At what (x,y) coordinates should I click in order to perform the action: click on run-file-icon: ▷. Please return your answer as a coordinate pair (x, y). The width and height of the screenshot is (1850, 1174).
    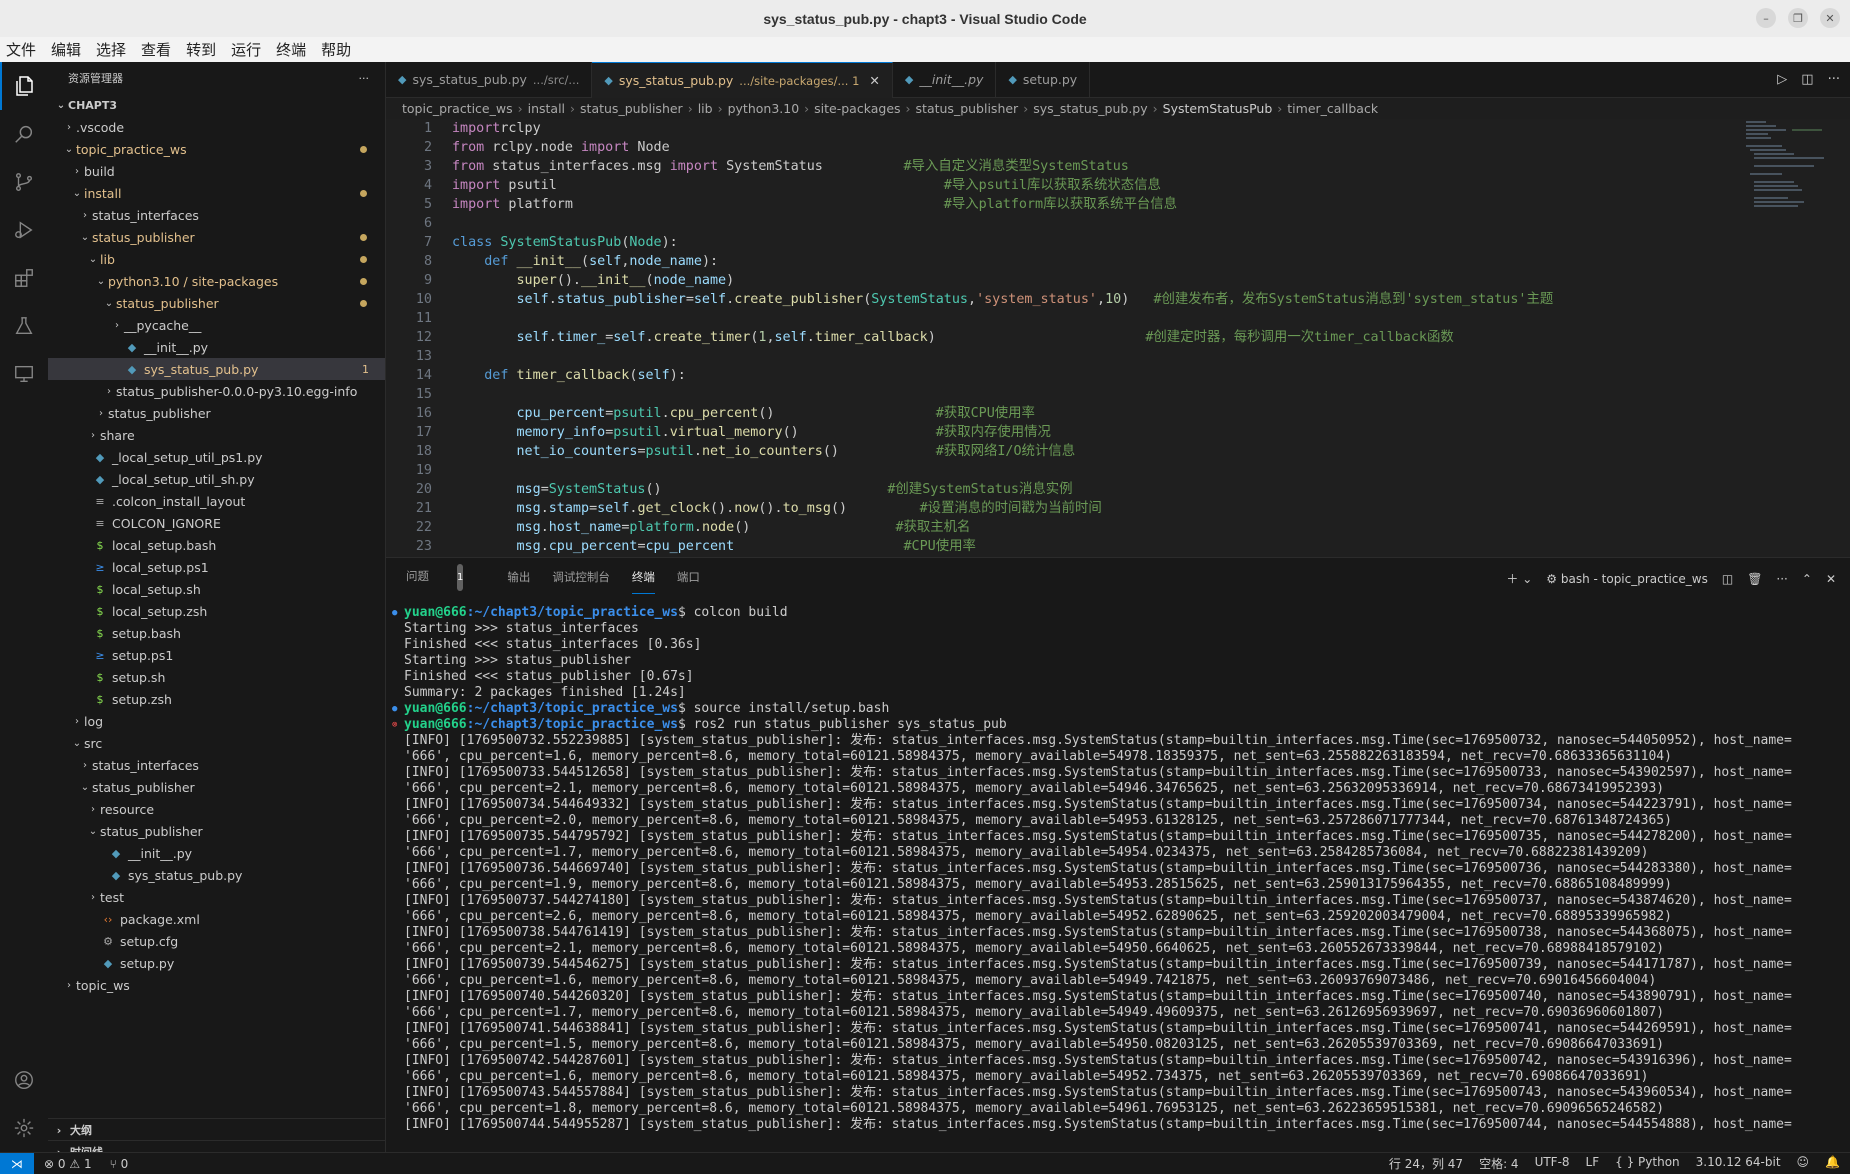
    Looking at the image, I should click on (1782, 79).